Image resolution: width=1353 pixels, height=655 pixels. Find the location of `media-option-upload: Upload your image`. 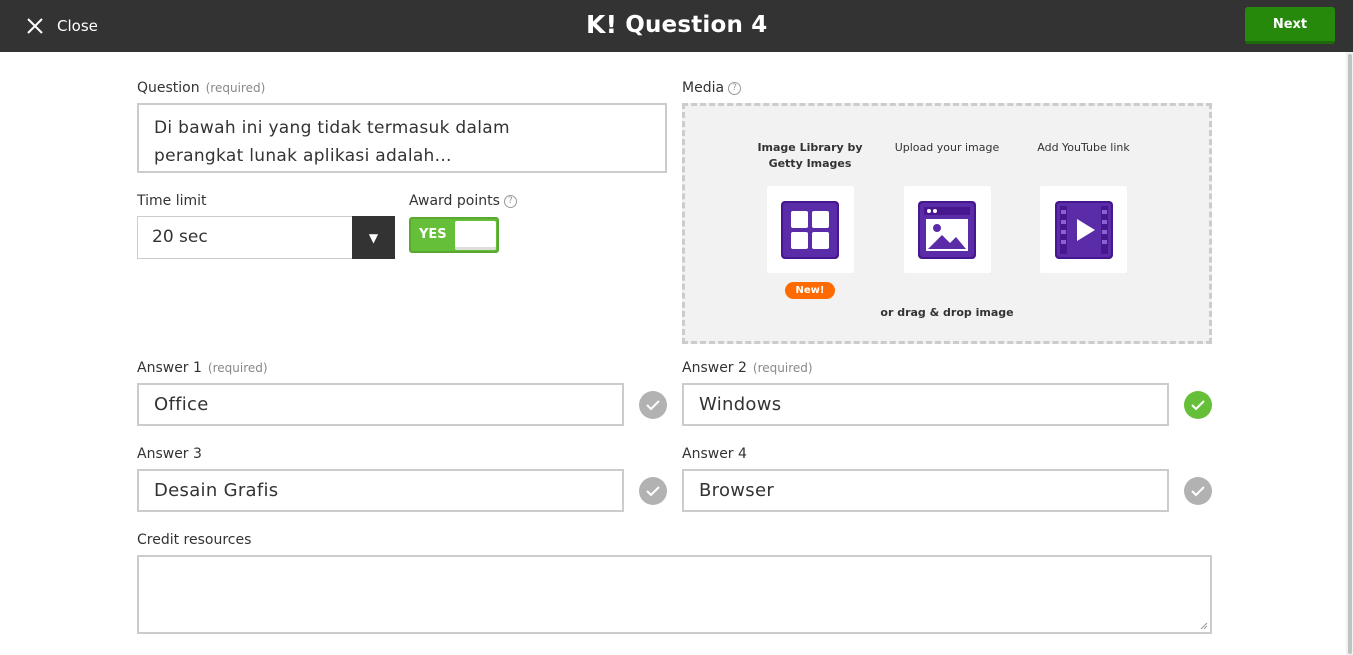

media-option-upload: Upload your image is located at coordinates (947, 206).